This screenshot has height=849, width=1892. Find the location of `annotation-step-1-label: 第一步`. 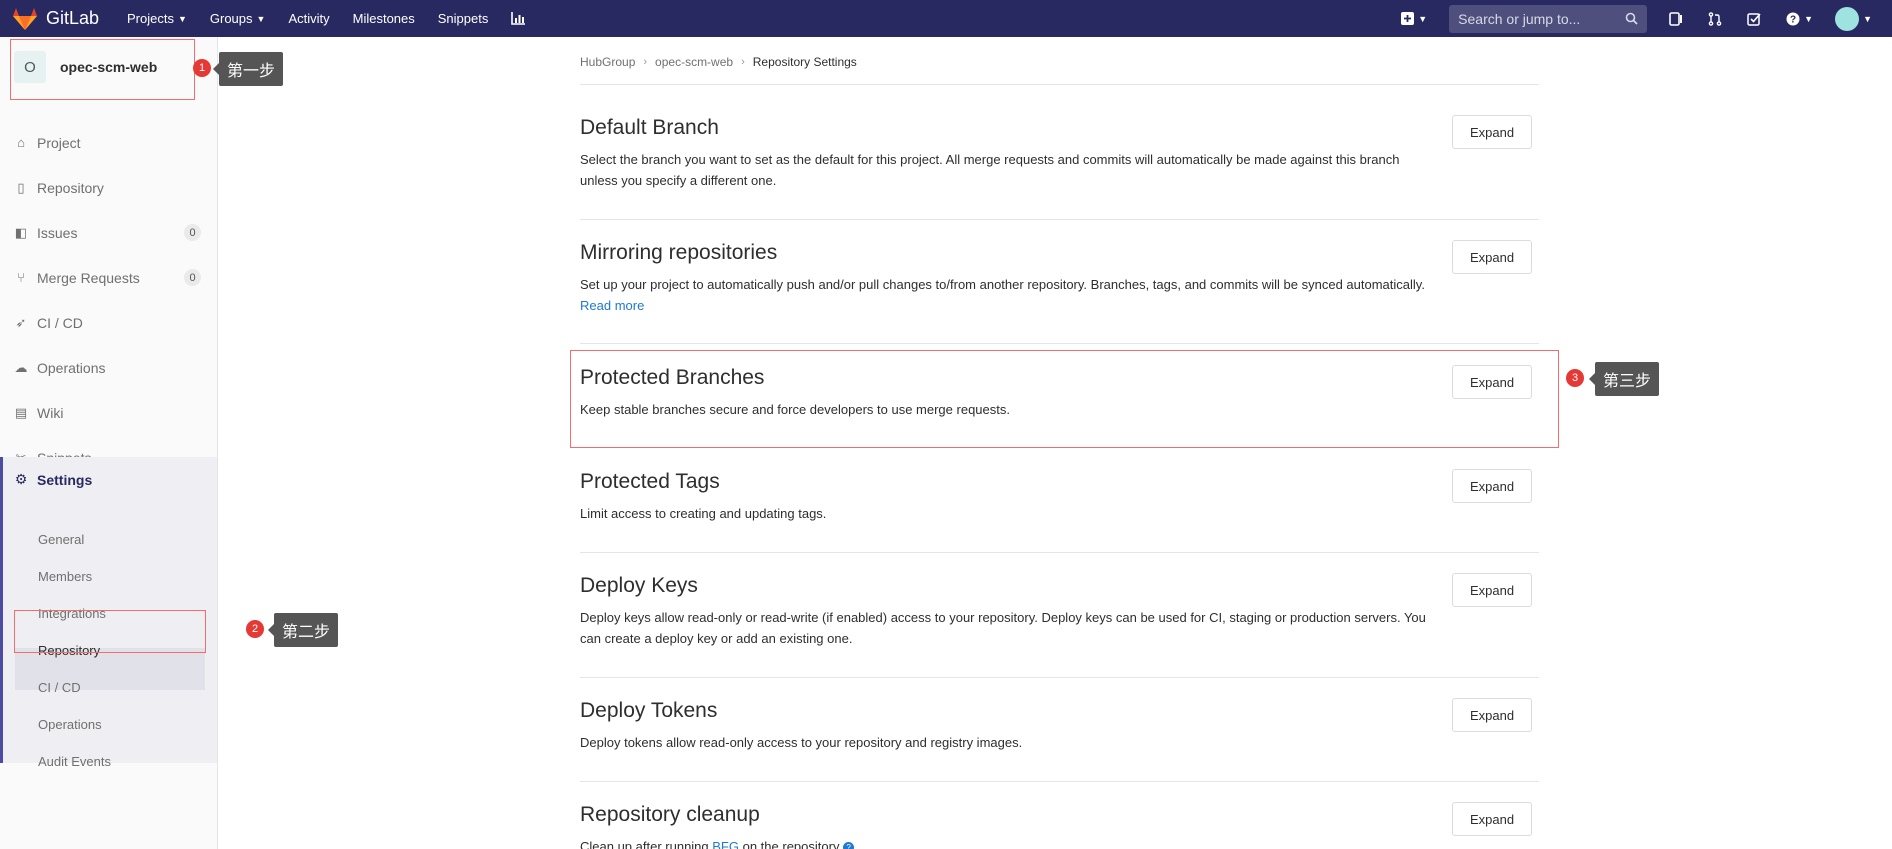

annotation-step-1-label: 第一步 is located at coordinates (248, 69).